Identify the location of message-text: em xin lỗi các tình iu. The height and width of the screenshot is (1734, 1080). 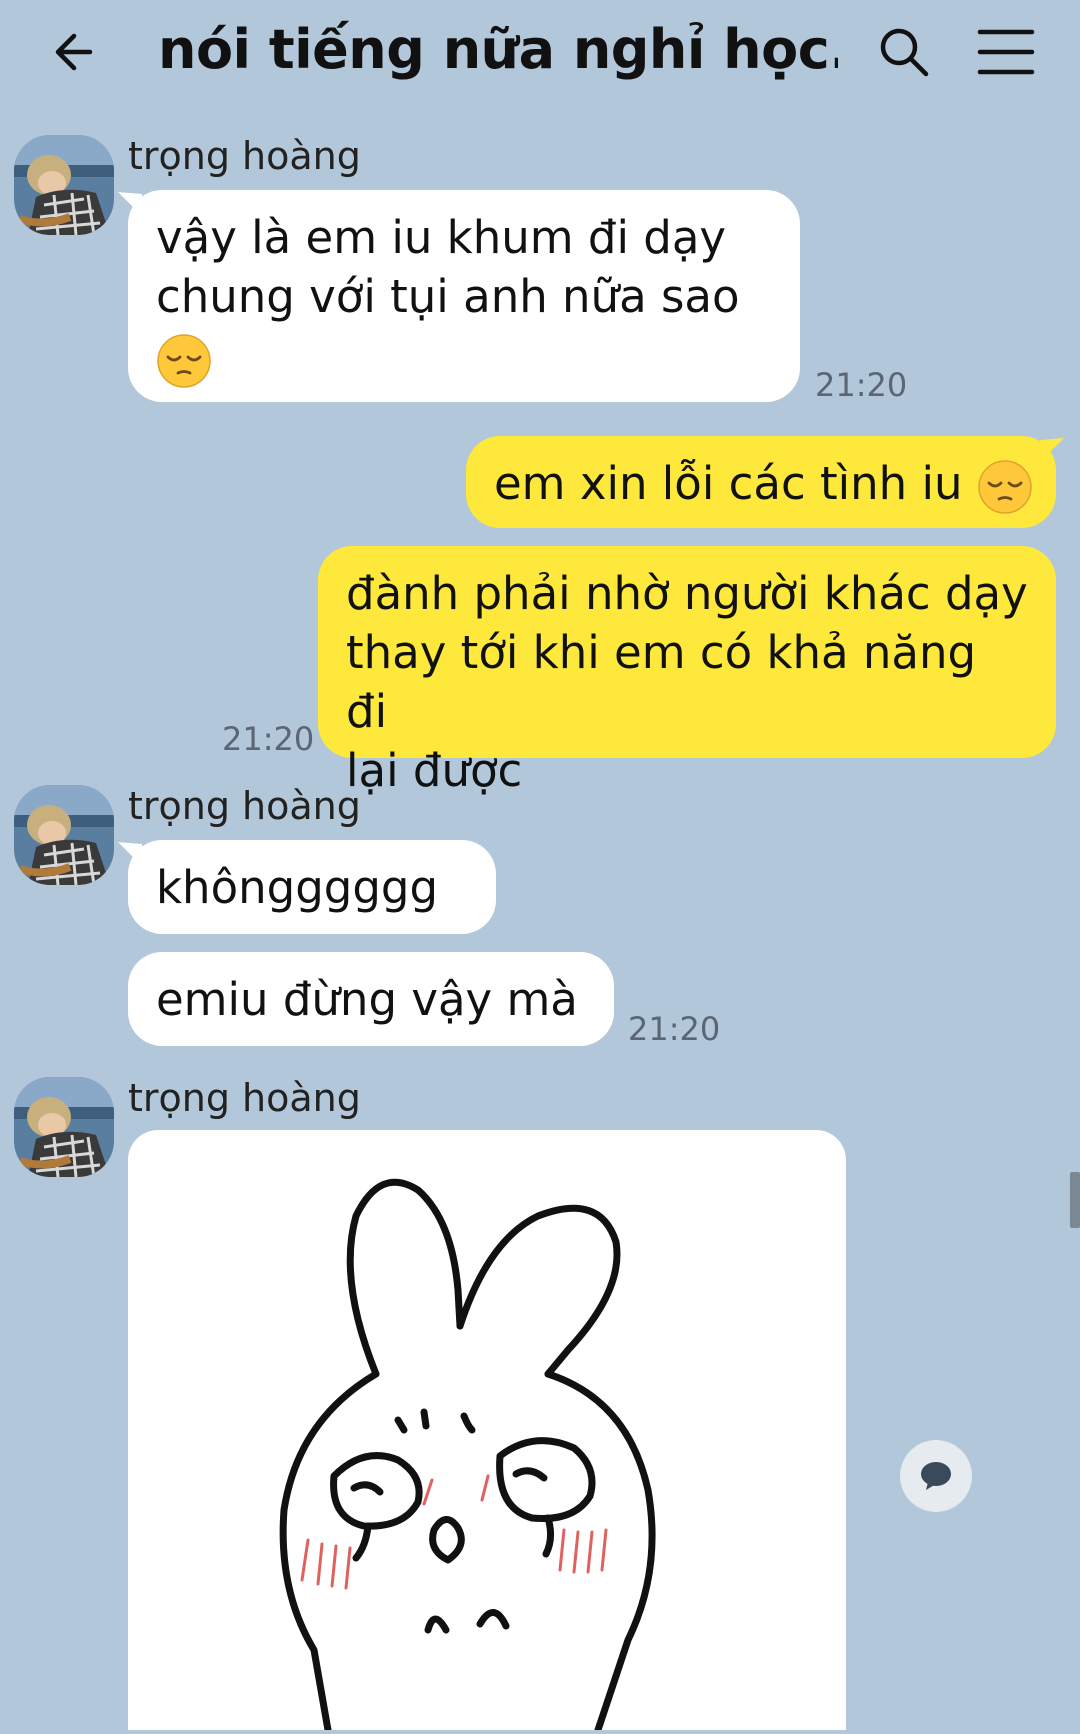
(728, 483).